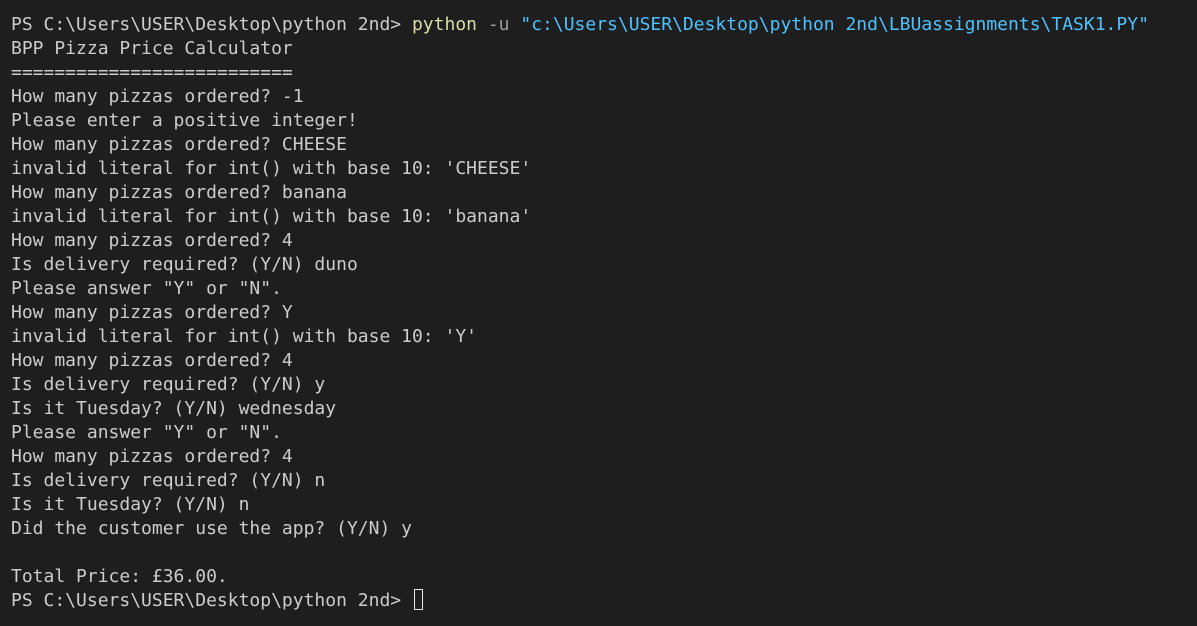 The width and height of the screenshot is (1197, 626). What do you see at coordinates (184, 264) in the screenshot?
I see `output-line: Is delivery required? (Y/N) duno` at bounding box center [184, 264].